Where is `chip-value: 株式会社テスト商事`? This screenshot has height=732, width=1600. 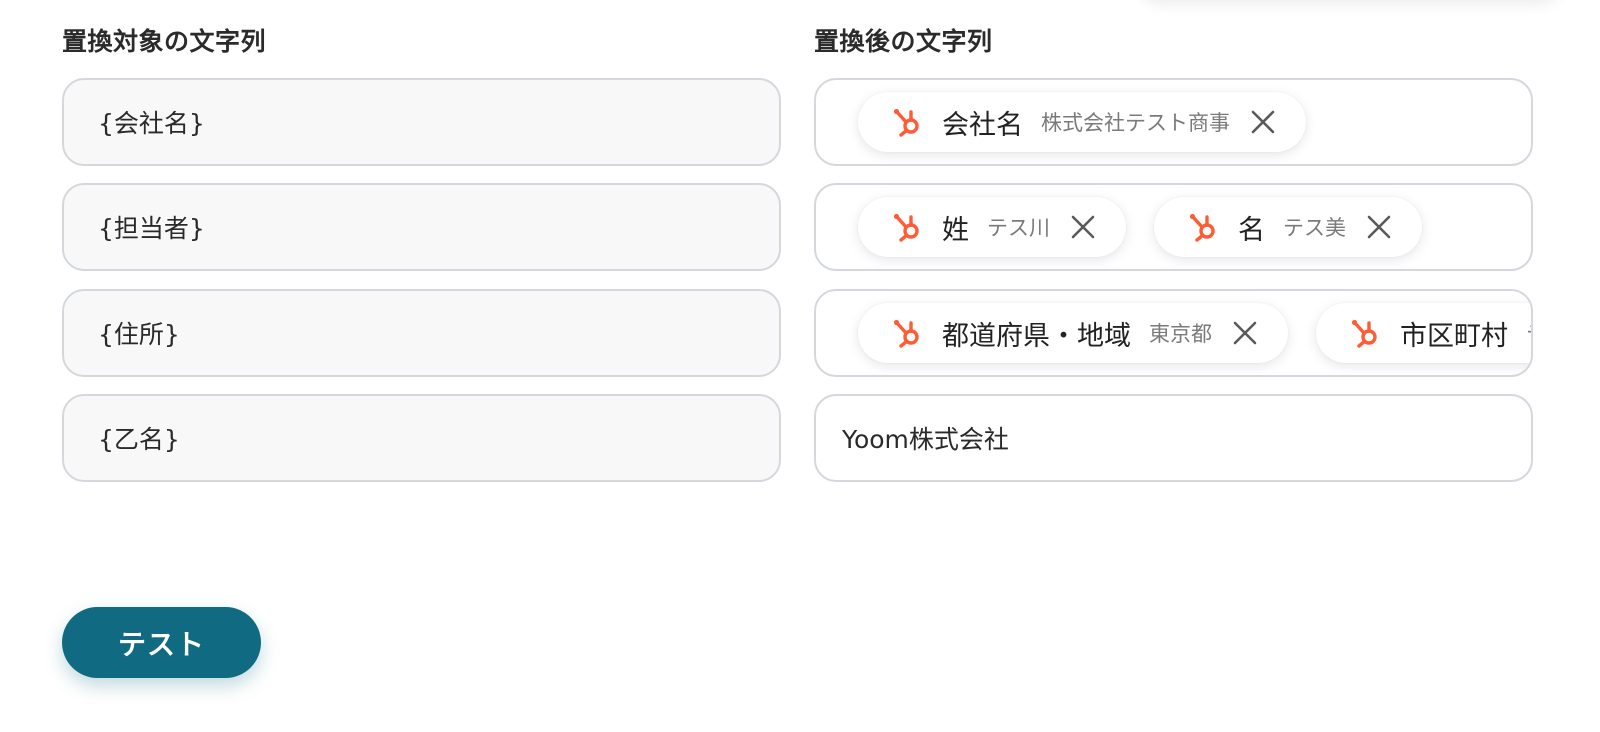 chip-value: 株式会社テスト商事 is located at coordinates (1135, 123).